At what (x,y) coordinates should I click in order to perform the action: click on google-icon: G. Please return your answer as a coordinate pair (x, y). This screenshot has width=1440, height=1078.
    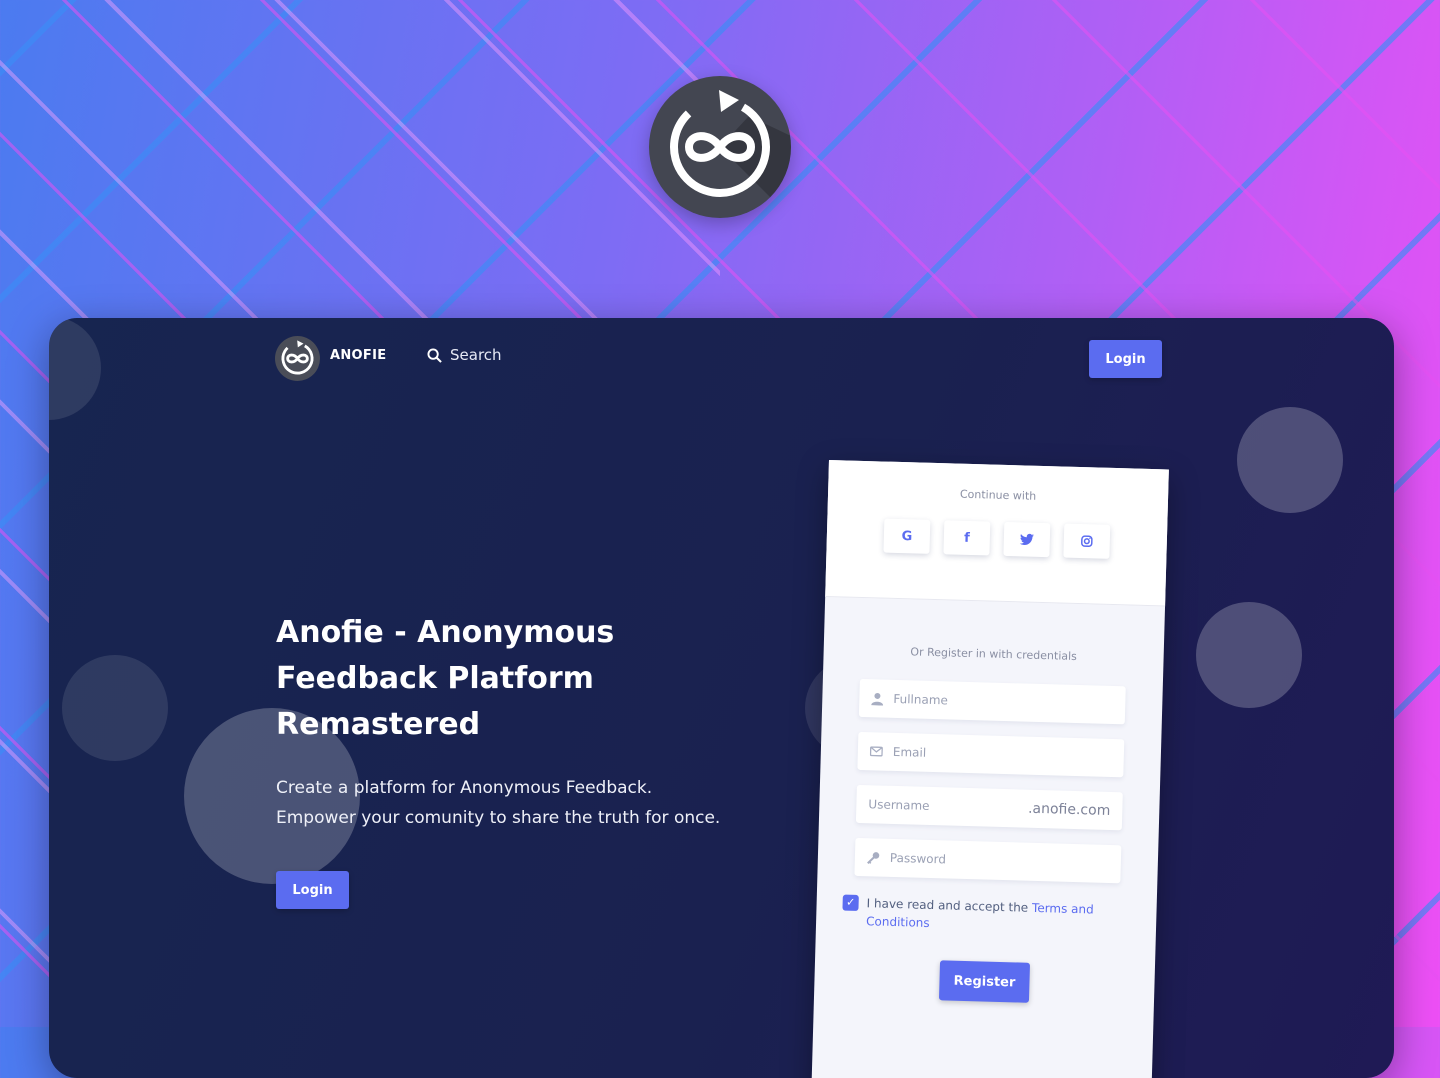
    Looking at the image, I should click on (907, 536).